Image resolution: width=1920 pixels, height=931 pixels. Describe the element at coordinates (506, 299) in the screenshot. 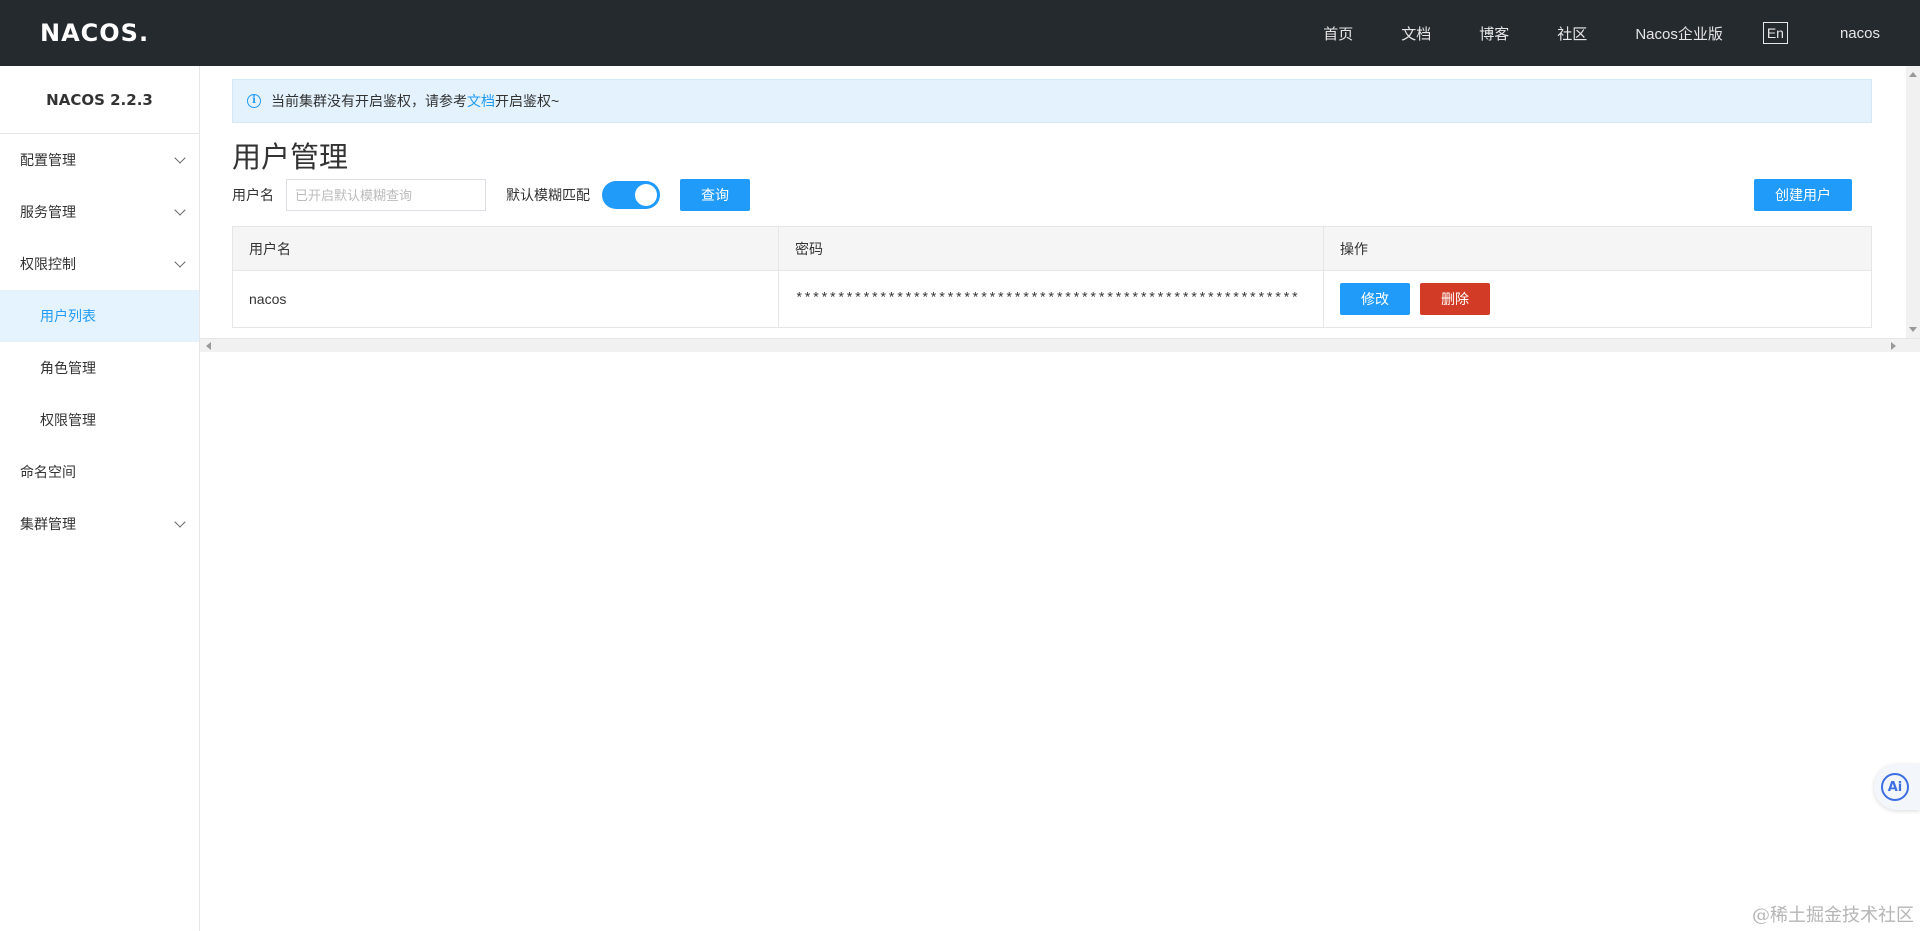

I see `cell-username: nacos` at that location.